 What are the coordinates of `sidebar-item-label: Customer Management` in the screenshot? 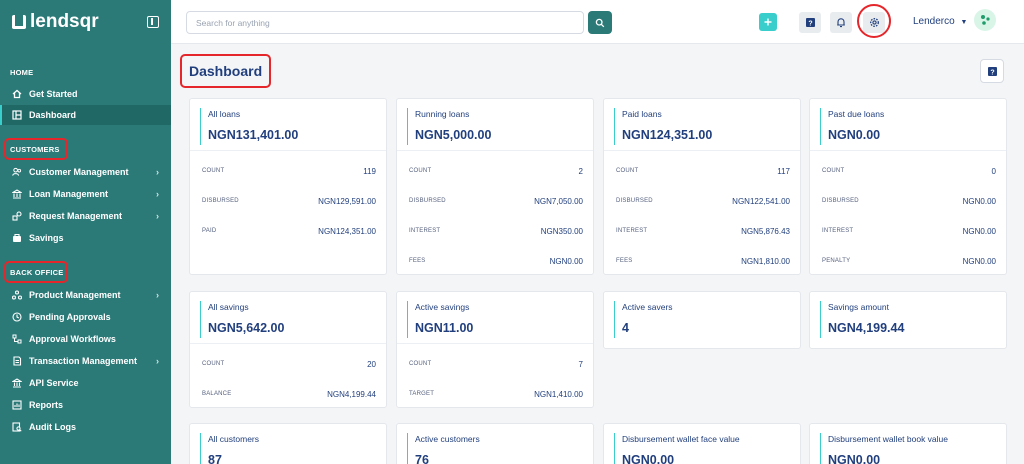 It's located at (79, 172).